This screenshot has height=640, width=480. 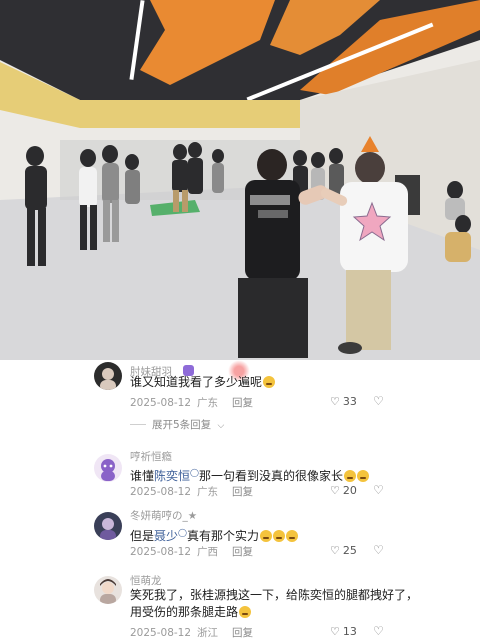 I want to click on mention-link: 聂少, so click(x=166, y=536).